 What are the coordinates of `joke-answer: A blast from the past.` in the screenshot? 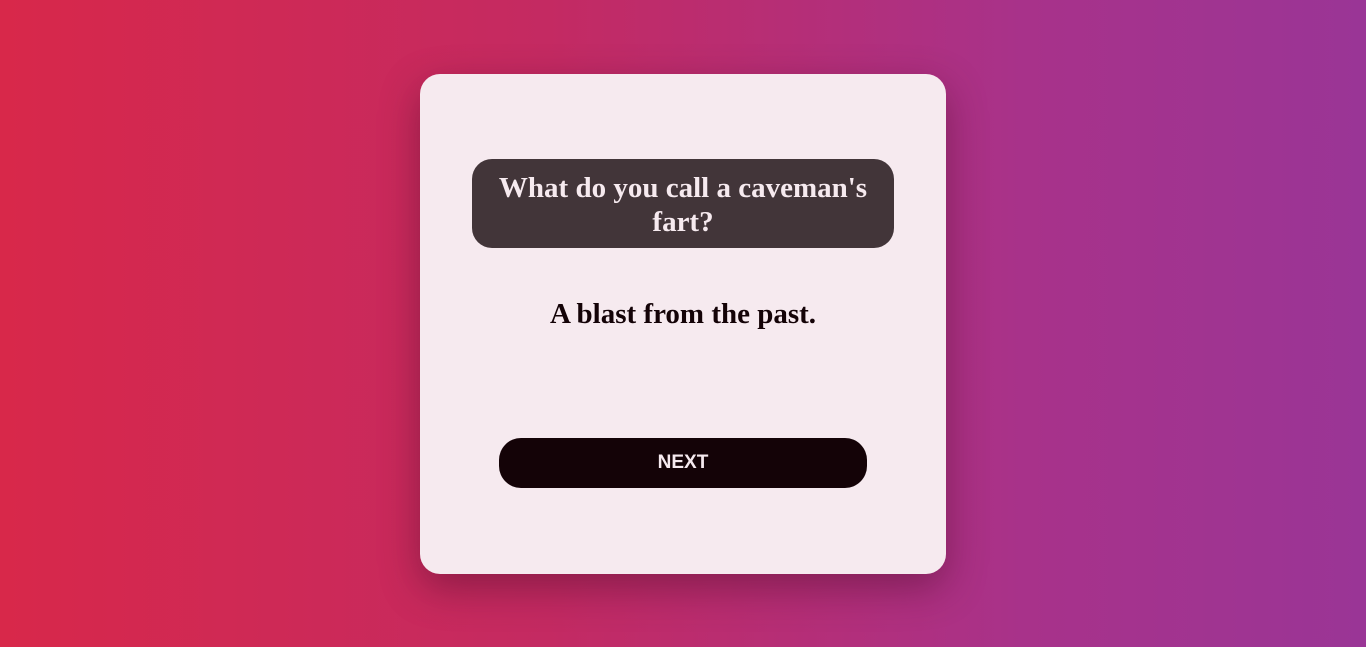 It's located at (683, 314).